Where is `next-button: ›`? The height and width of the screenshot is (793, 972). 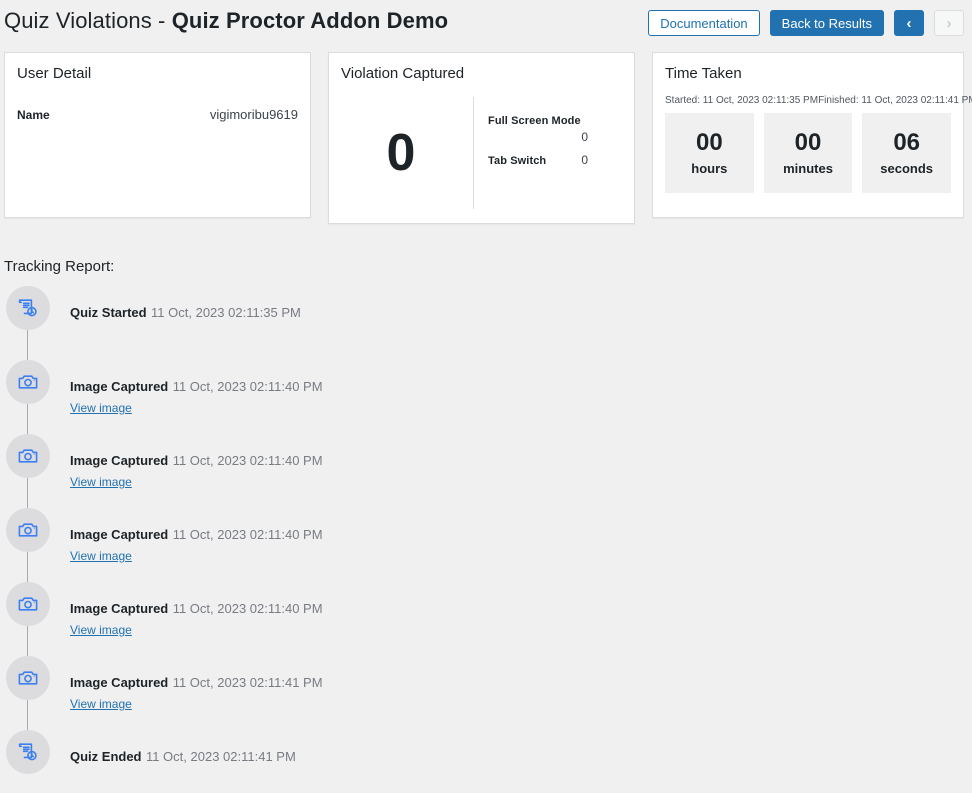 next-button: › is located at coordinates (949, 23).